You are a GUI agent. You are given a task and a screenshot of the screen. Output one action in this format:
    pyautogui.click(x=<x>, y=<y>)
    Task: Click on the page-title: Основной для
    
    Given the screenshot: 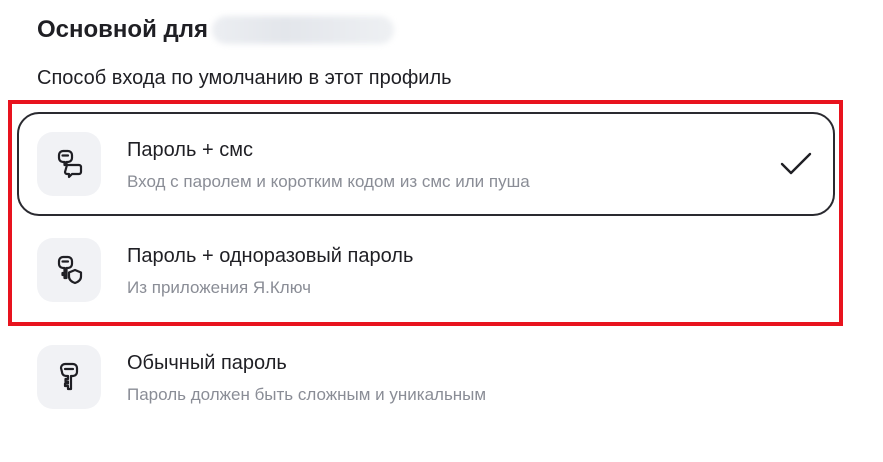 What is the action you would take?
    pyautogui.click(x=215, y=30)
    